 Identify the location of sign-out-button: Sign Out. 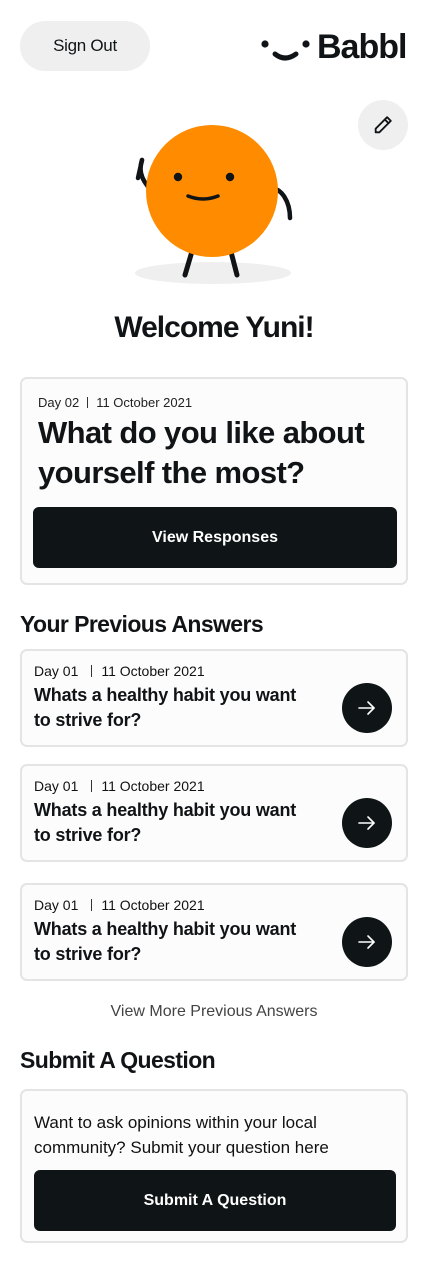
(85, 46).